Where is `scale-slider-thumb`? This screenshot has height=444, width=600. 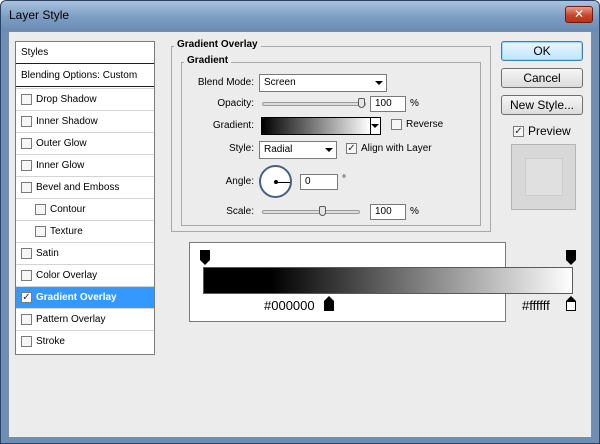 scale-slider-thumb is located at coordinates (322, 211).